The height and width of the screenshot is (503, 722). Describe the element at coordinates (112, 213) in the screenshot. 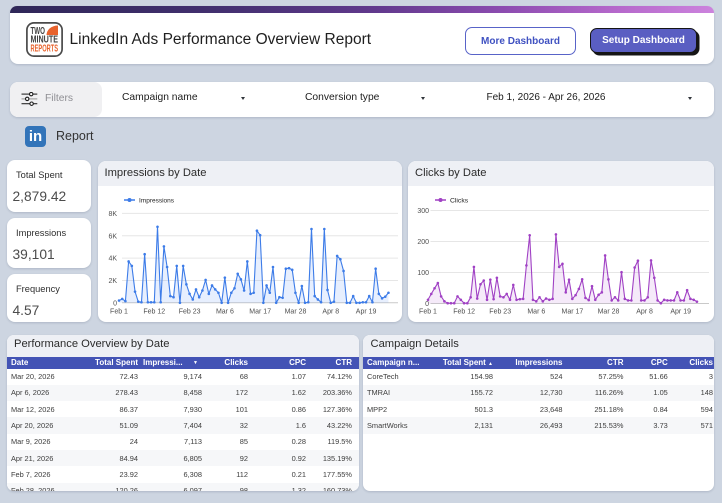

I see `svg-text: 8K` at that location.